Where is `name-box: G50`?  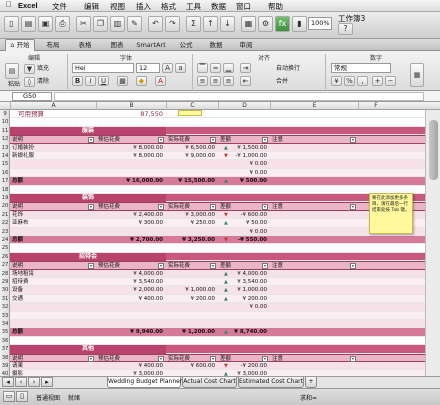 name-box: G50 is located at coordinates (32, 96).